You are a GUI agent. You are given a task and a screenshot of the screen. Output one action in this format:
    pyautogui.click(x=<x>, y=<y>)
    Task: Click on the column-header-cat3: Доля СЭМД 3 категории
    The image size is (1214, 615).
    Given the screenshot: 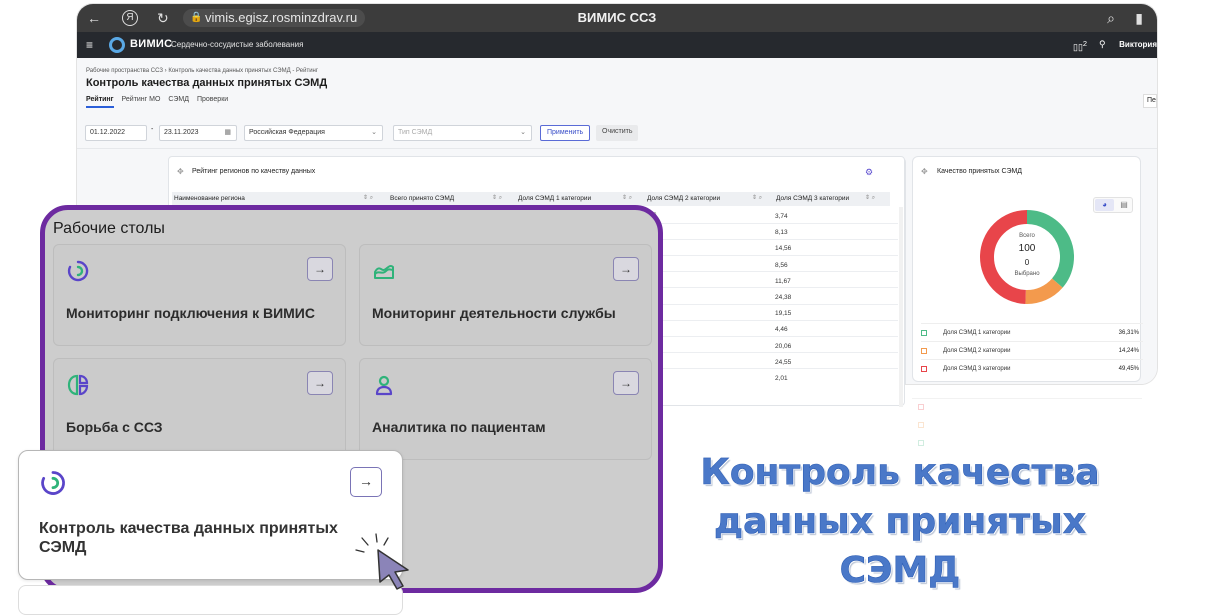 What is the action you would take?
    pyautogui.click(x=812, y=198)
    